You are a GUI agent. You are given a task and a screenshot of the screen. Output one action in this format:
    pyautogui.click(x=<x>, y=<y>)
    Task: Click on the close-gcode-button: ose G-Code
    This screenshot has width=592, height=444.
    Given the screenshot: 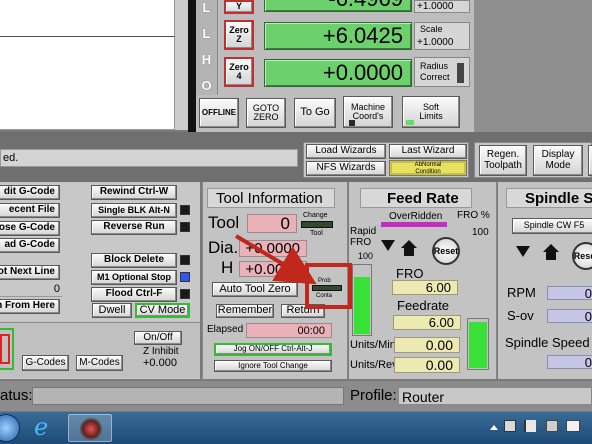 What is the action you would take?
    pyautogui.click(x=30, y=228)
    